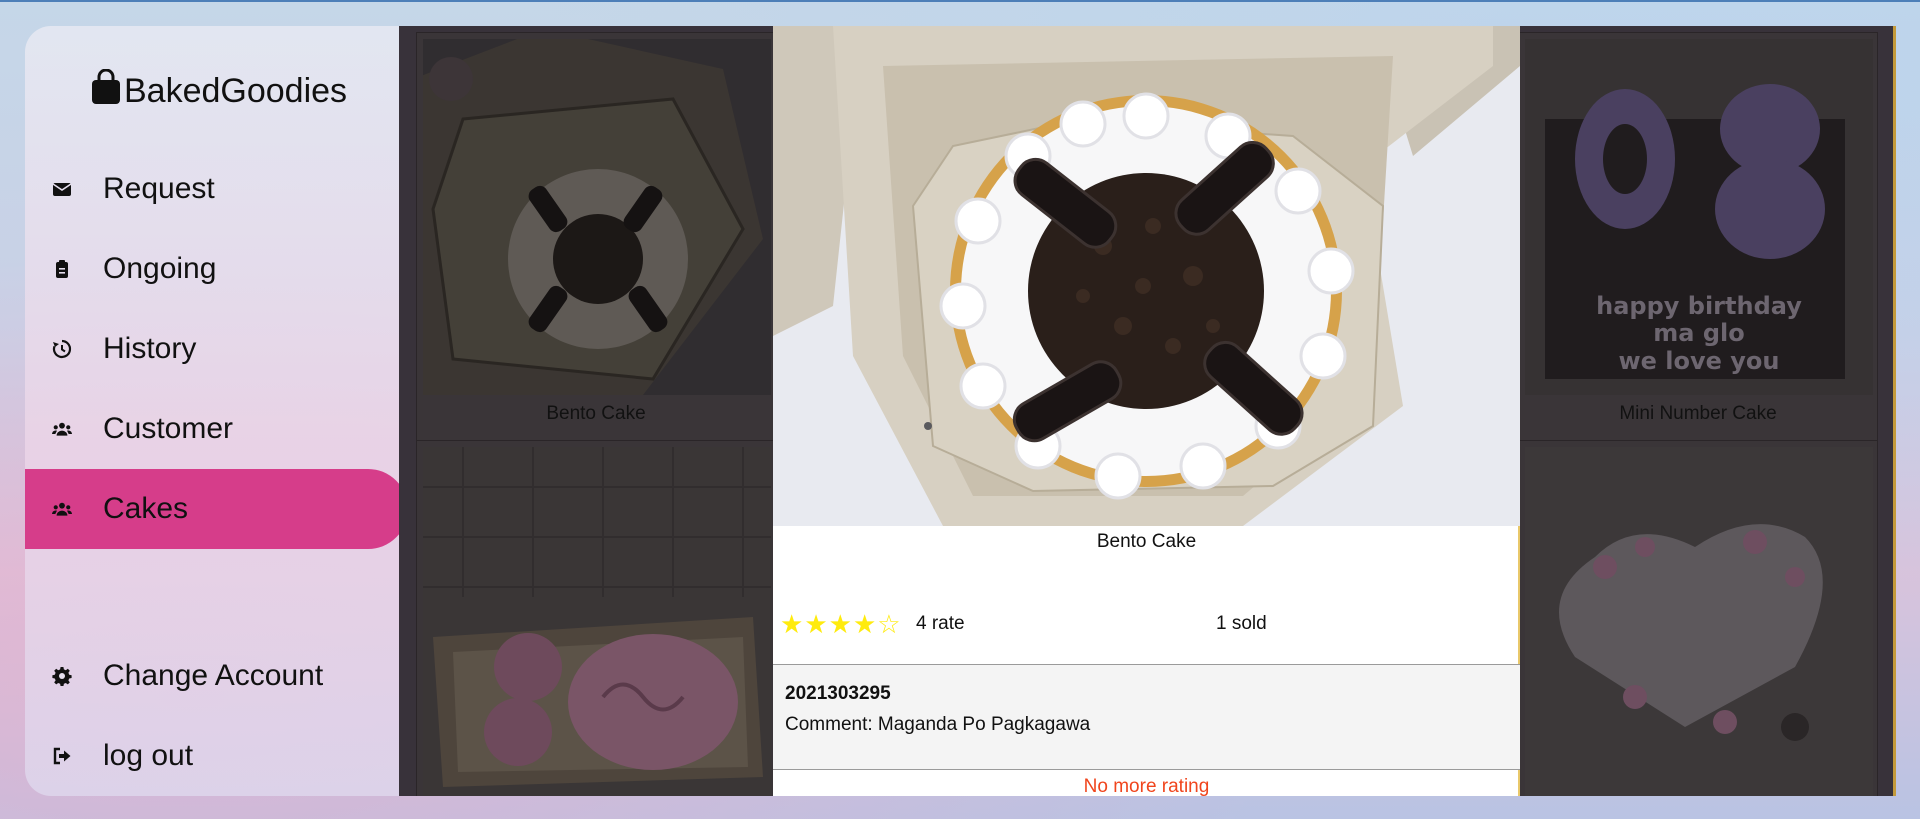  What do you see at coordinates (1894, 411) in the screenshot?
I see `scrollbar` at bounding box center [1894, 411].